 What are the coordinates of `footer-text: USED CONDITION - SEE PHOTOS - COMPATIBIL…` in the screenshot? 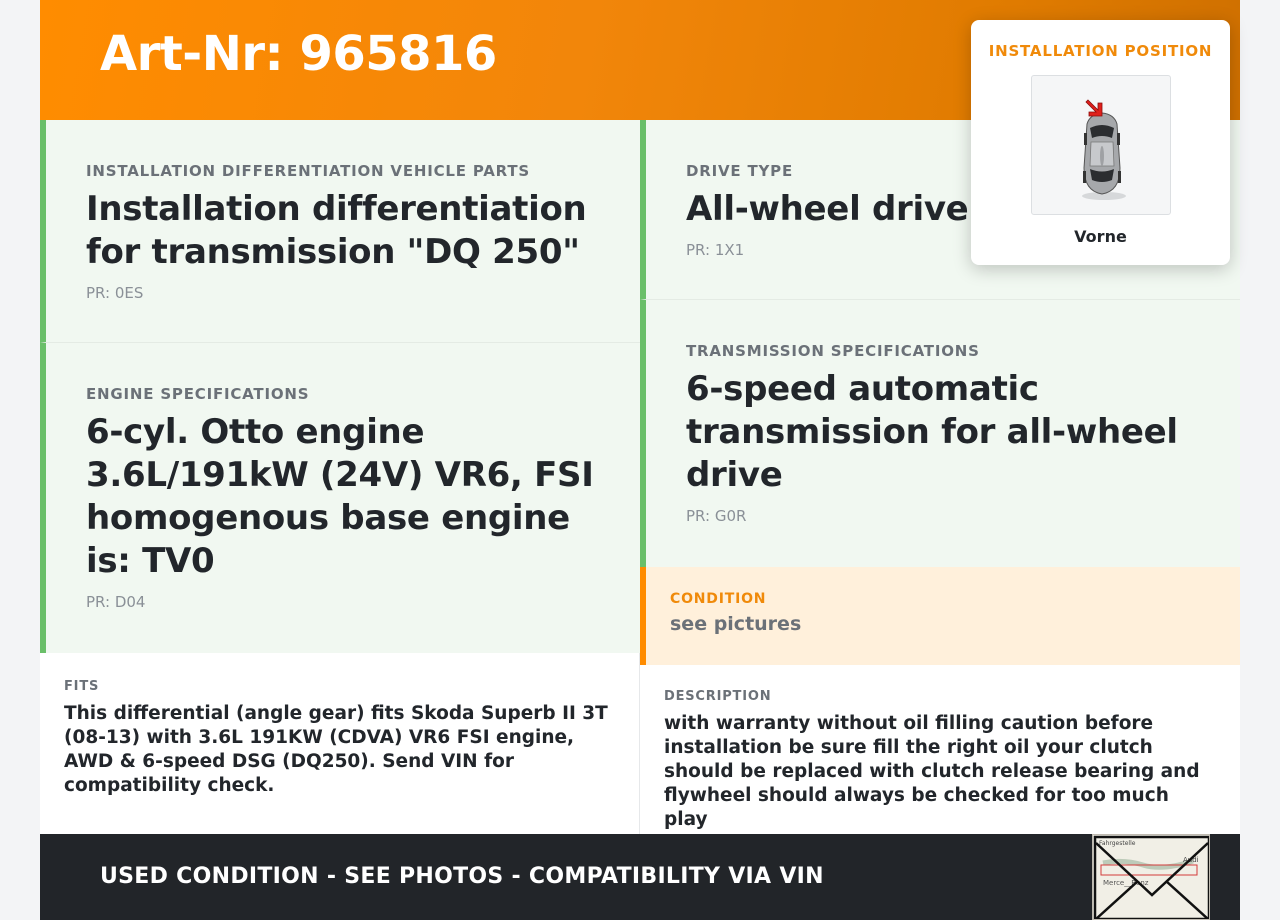 It's located at (462, 876).